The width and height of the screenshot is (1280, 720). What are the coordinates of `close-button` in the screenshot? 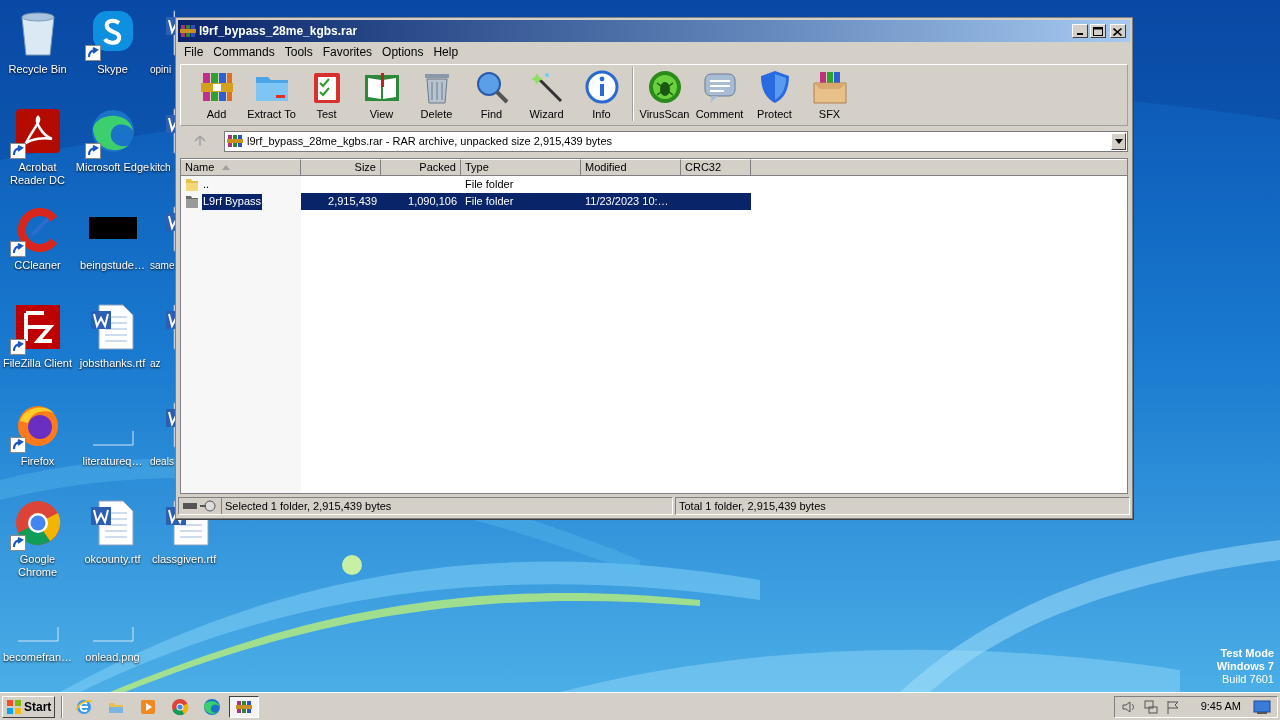 It's located at (1118, 31).